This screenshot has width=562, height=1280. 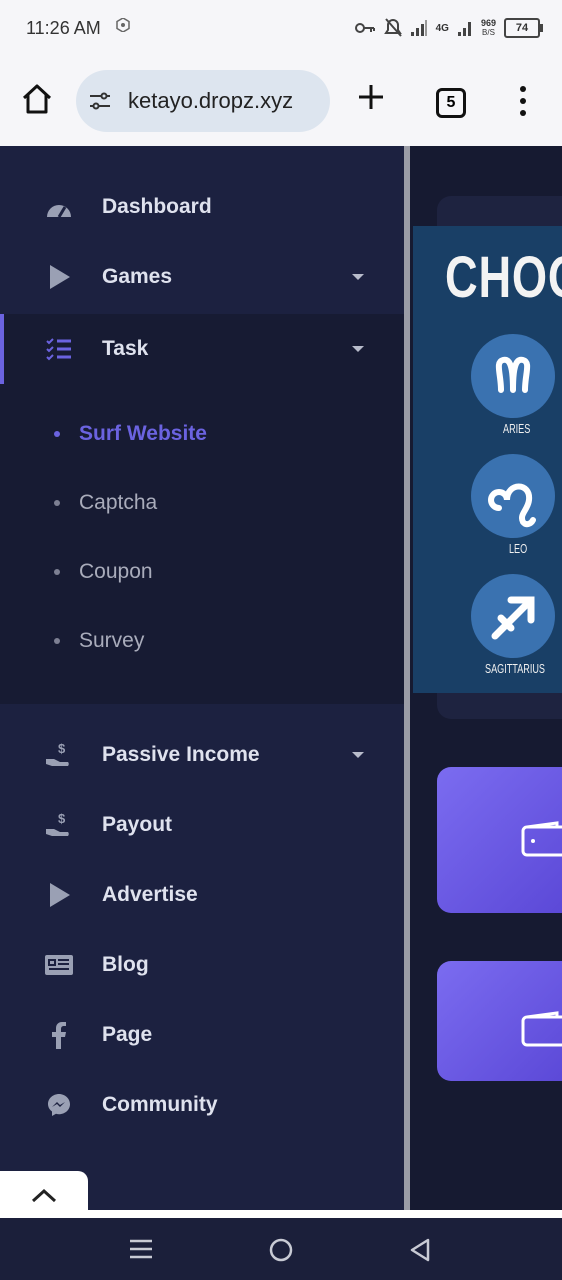 What do you see at coordinates (202, 825) in the screenshot?
I see `sidebar-item-payout: $ Payout` at bounding box center [202, 825].